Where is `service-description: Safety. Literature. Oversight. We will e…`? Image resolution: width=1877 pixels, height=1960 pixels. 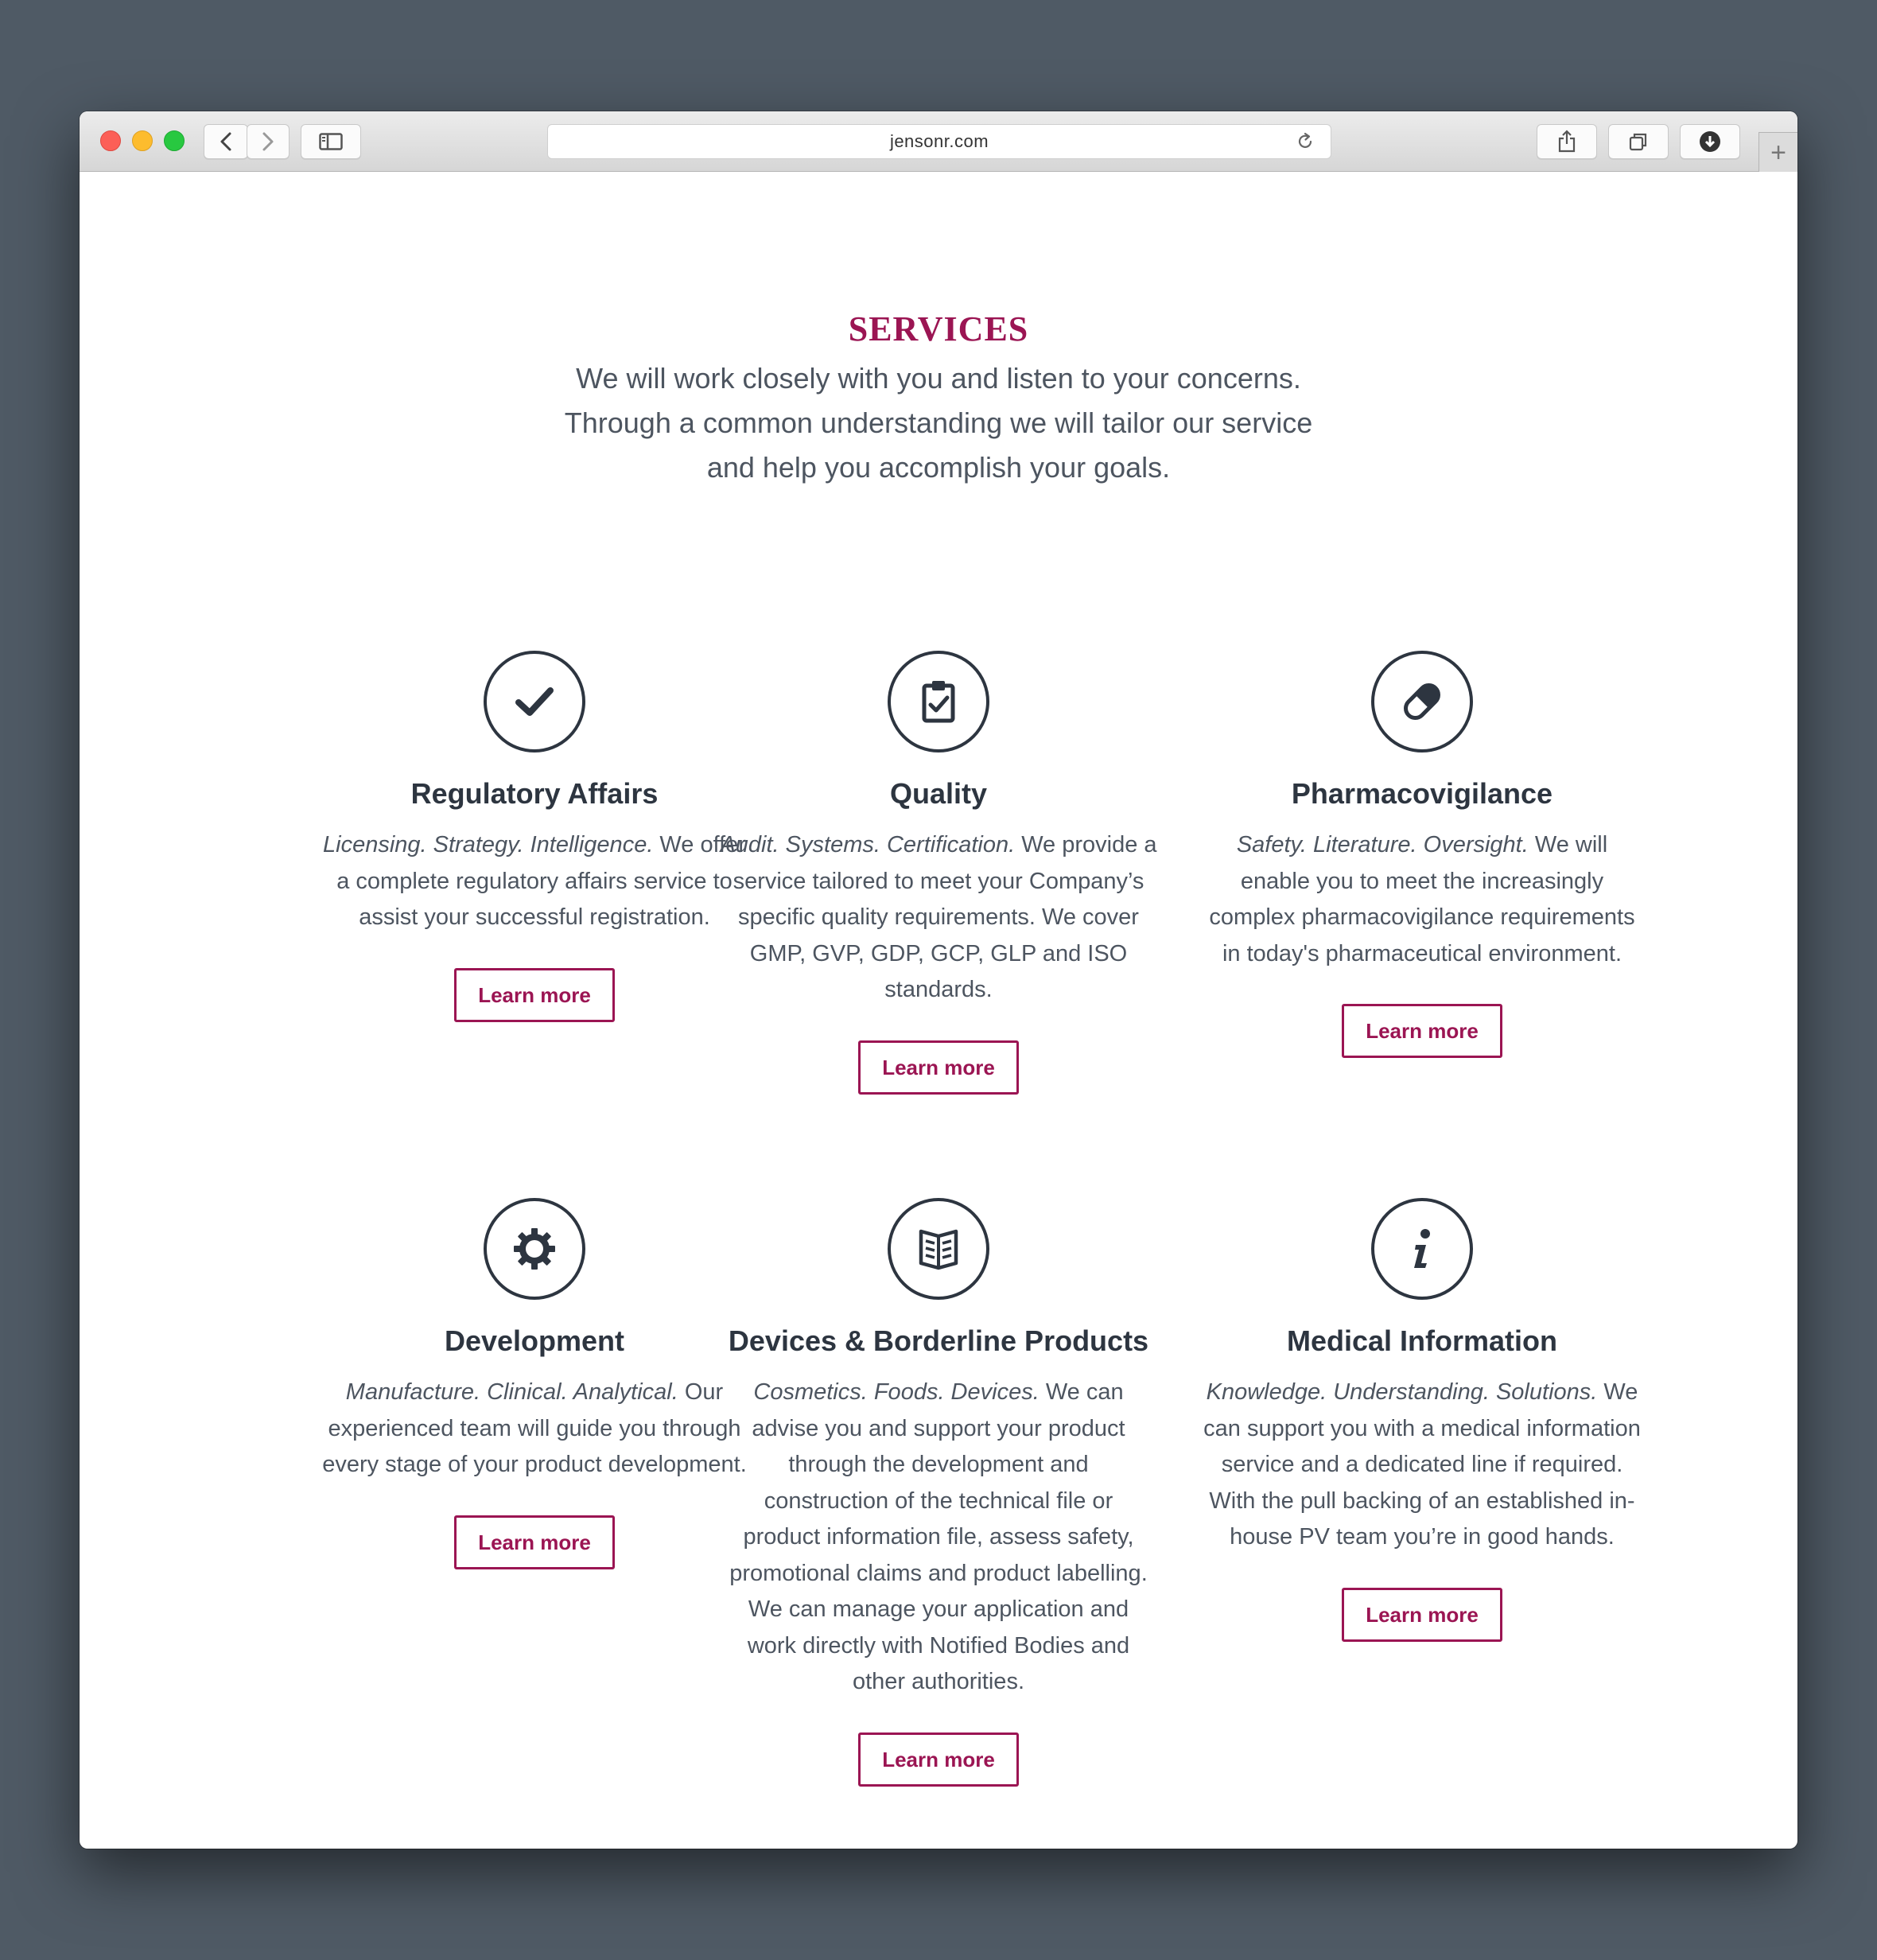
service-description: Safety. Literature. Oversight. We will e… is located at coordinates (1422, 899).